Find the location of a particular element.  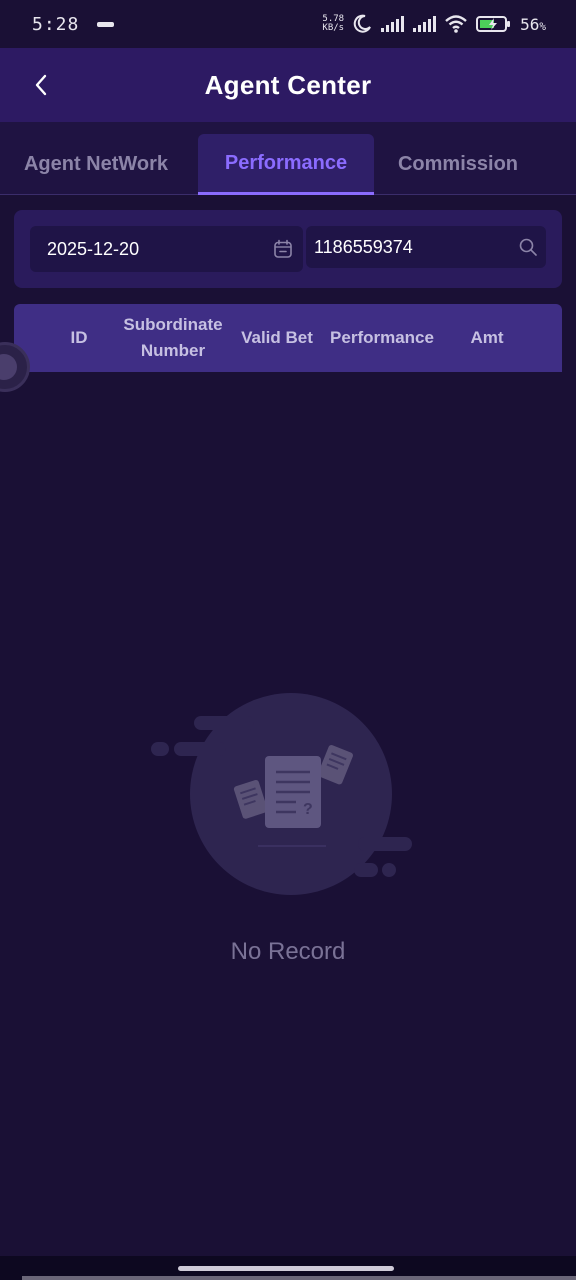

app-header: Agent Center is located at coordinates (288, 85).